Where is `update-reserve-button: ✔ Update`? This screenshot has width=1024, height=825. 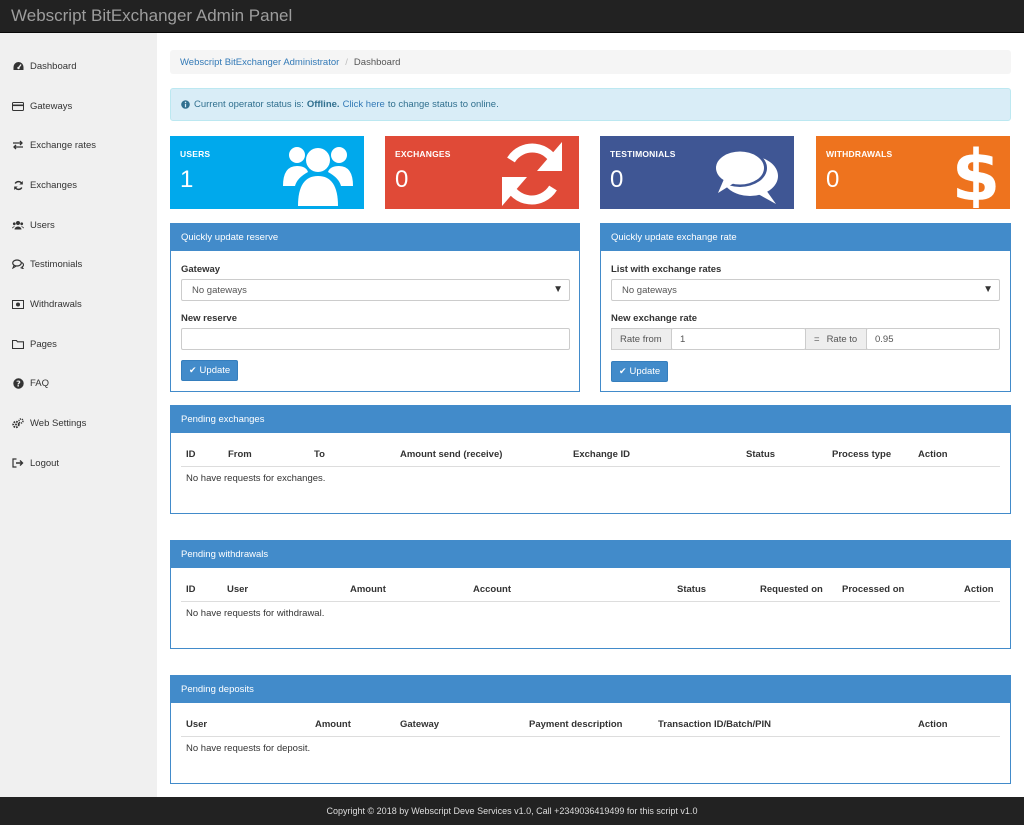
update-reserve-button: ✔ Update is located at coordinates (210, 370).